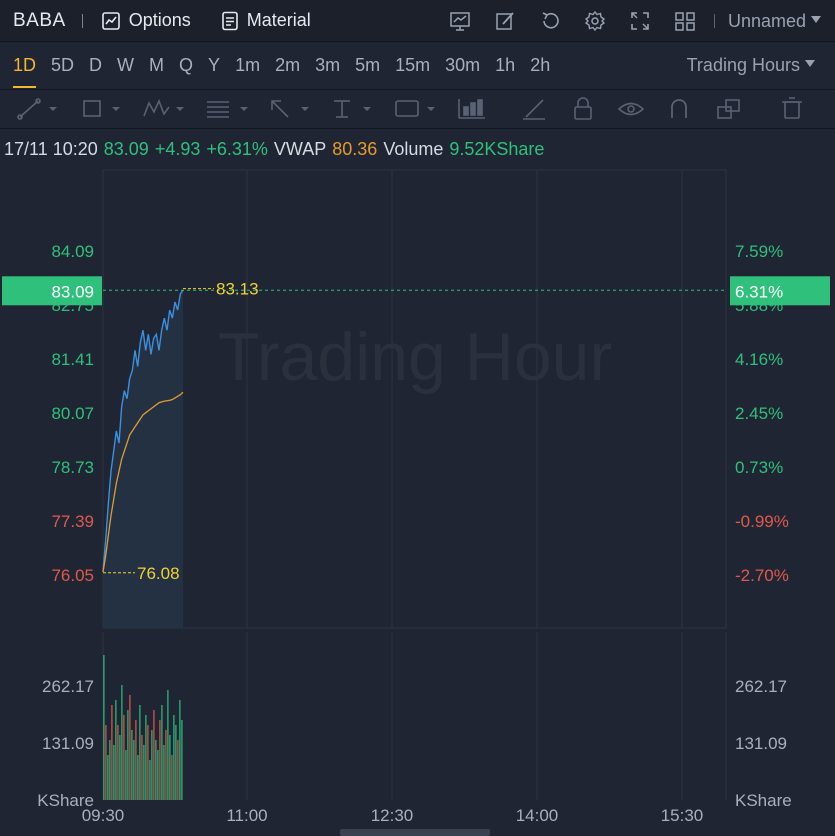 This screenshot has height=836, width=835. What do you see at coordinates (759, 251) in the screenshot?
I see `percent-axis-label: 7.59%` at bounding box center [759, 251].